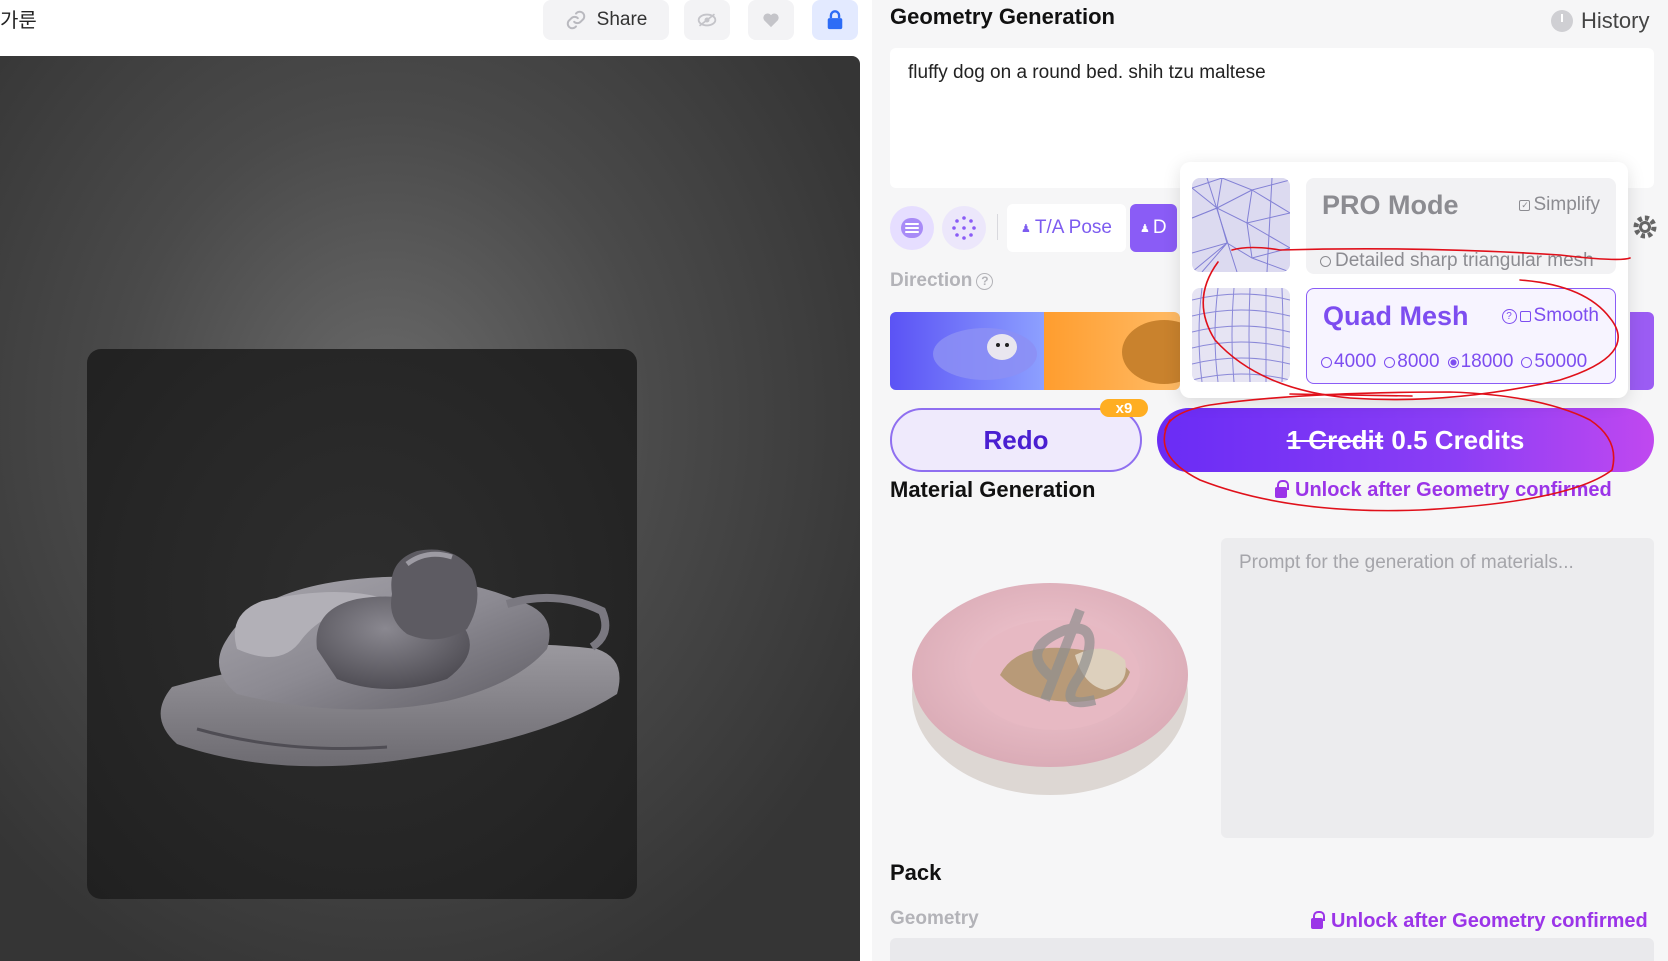 This screenshot has width=1668, height=961. I want to click on generate-credits-button: 1 Credit 0.5 Credits, so click(1405, 440).